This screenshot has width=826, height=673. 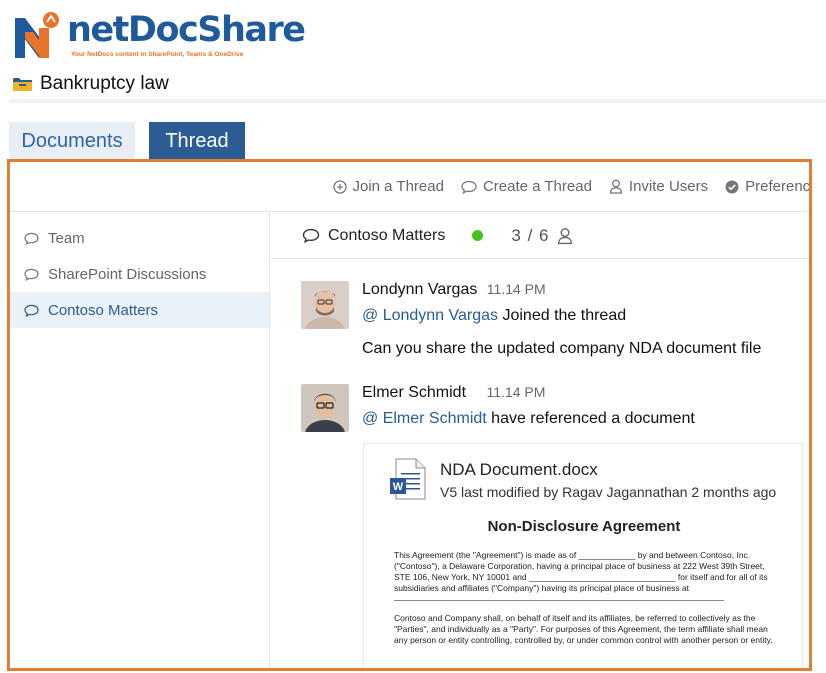 I want to click on sidebar-item-sharepoint-discussions: SharePoint Discussions, so click(x=139, y=274).